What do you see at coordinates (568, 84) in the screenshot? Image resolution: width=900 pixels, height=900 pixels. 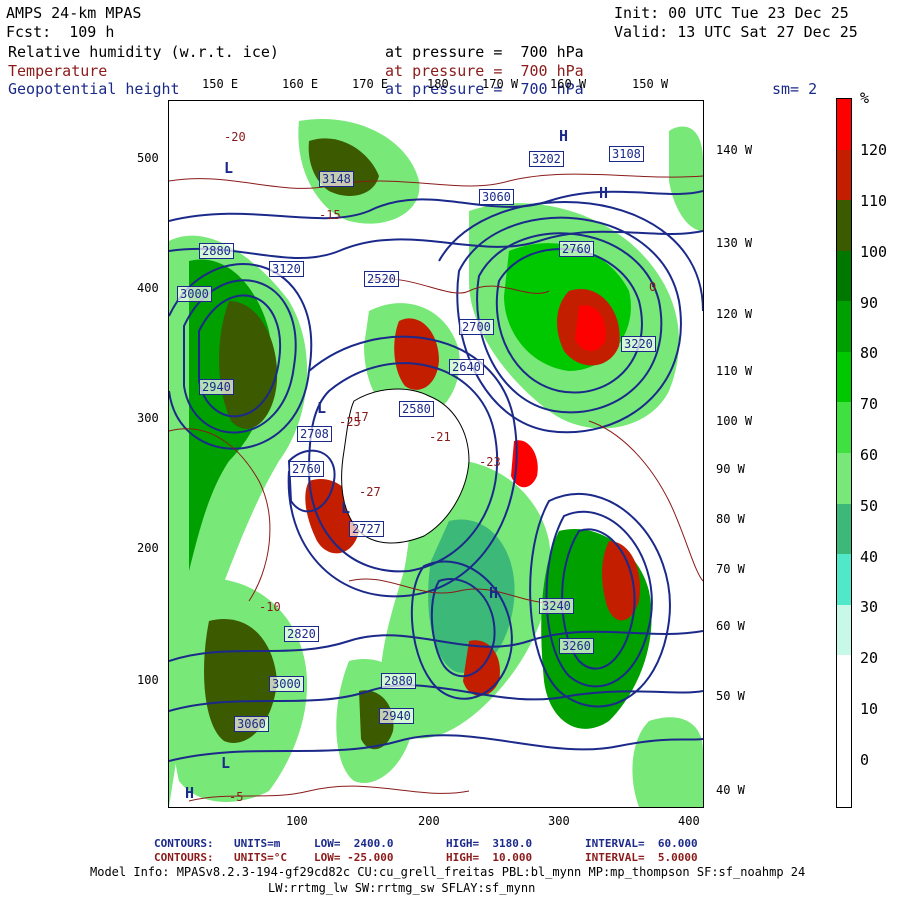 I see `top-tick-label: 160 W` at bounding box center [568, 84].